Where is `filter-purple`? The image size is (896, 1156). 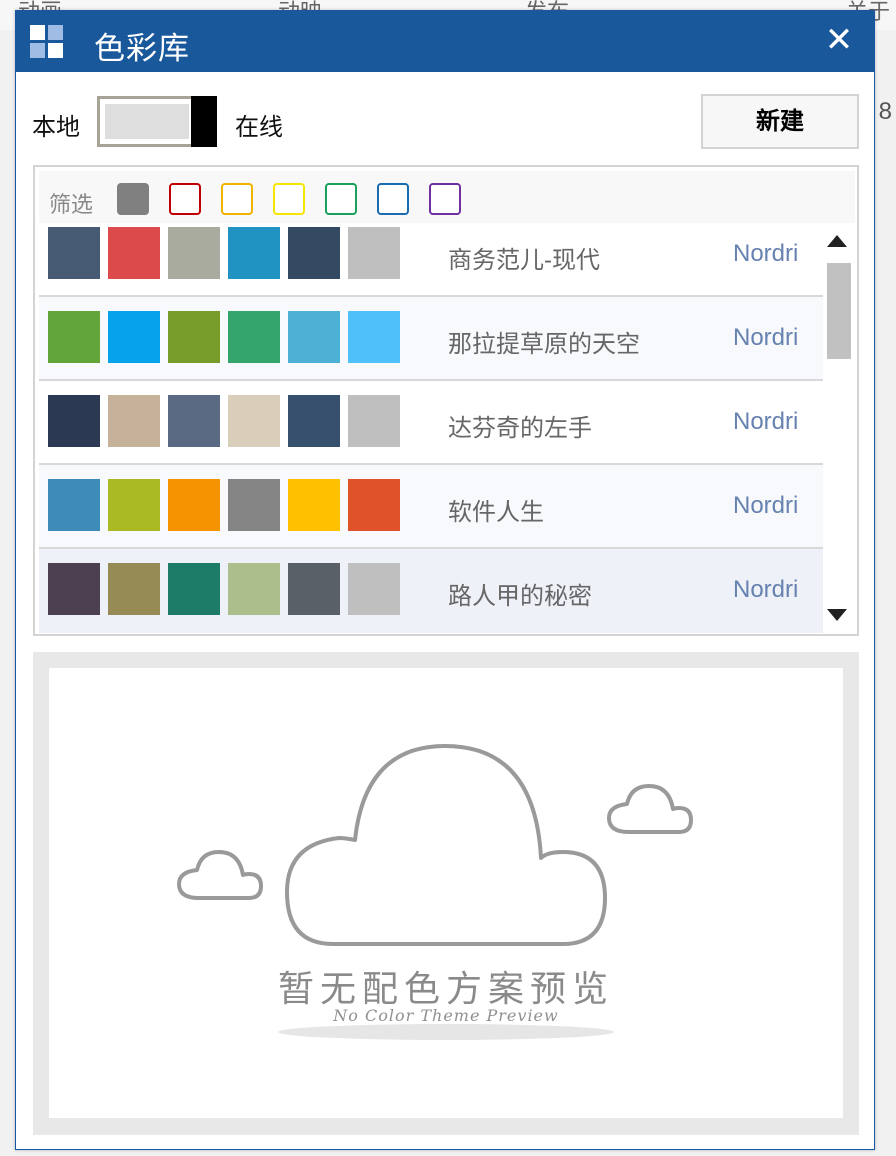 filter-purple is located at coordinates (445, 199).